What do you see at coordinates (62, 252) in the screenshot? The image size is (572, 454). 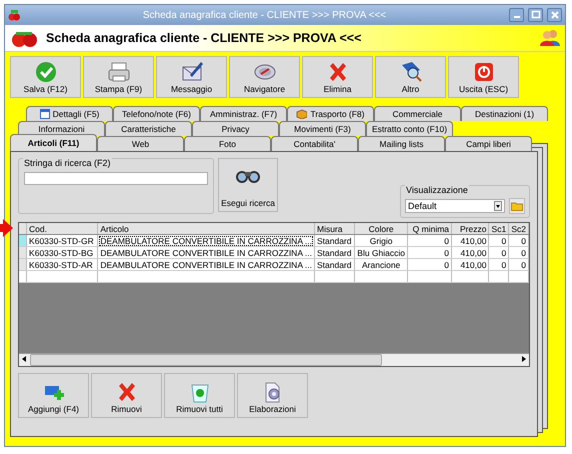 I see `table-cell: K60330-STD-BG` at bounding box center [62, 252].